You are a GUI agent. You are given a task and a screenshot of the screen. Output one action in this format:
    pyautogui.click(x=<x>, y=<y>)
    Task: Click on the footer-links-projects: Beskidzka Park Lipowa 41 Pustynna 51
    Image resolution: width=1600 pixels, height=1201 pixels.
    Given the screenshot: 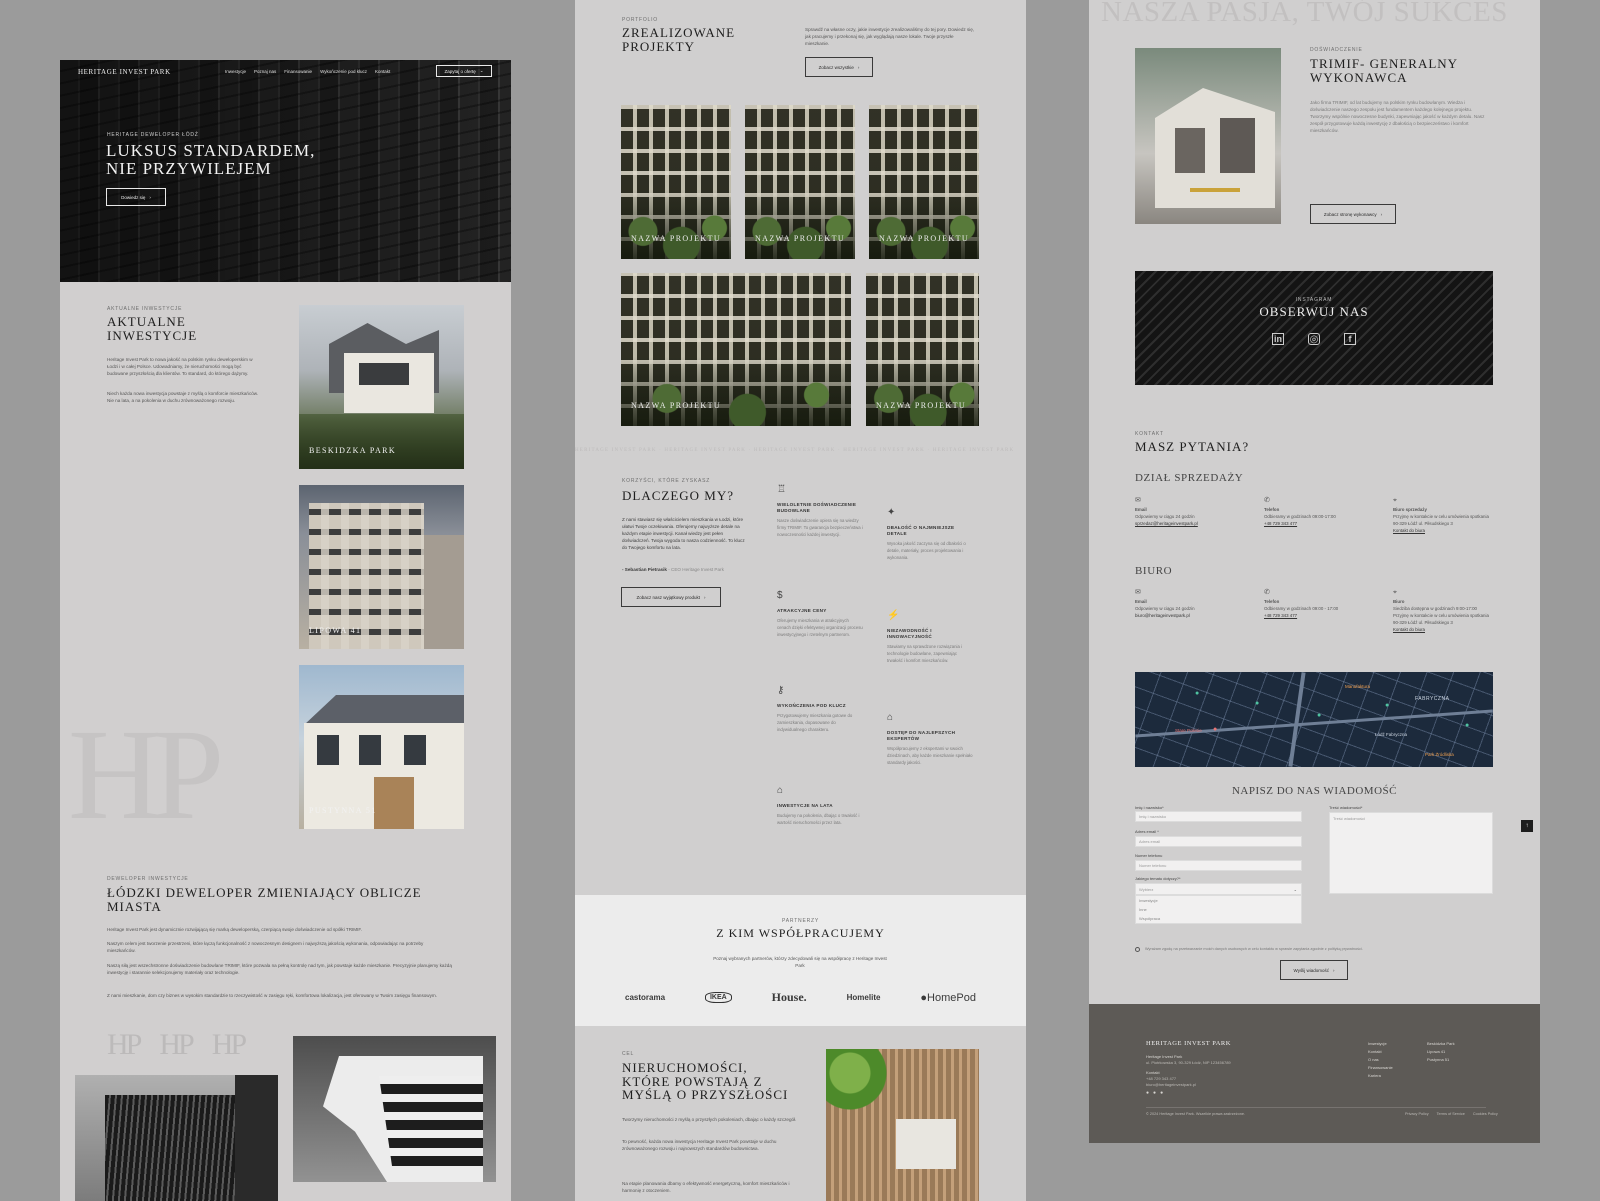 What is the action you would take?
    pyautogui.click(x=1441, y=1051)
    